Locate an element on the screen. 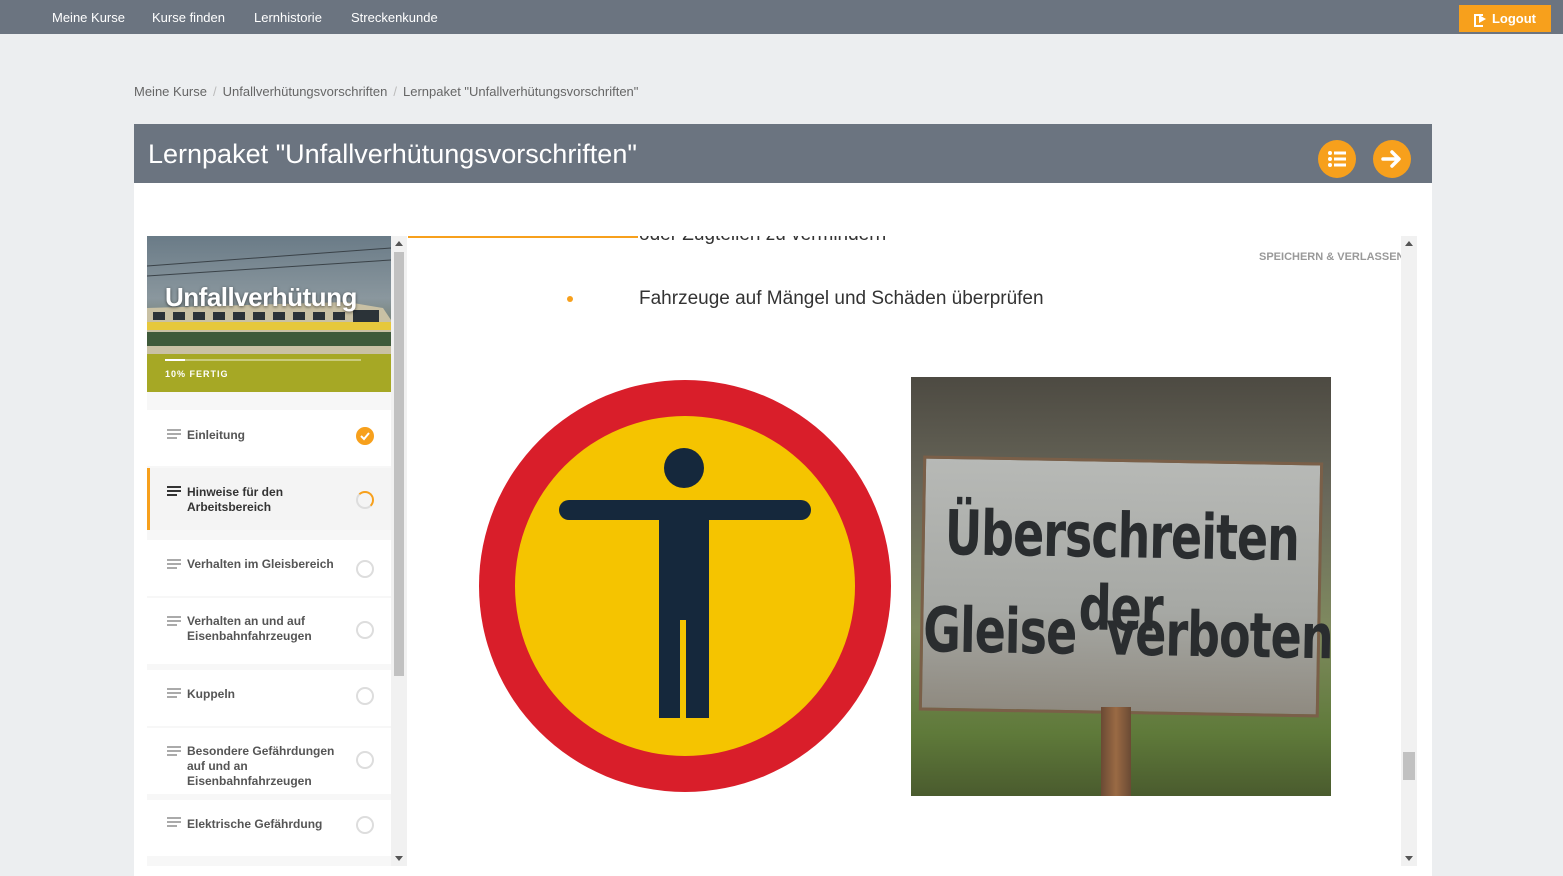 This screenshot has width=1563, height=876. lesson-list-button is located at coordinates (1337, 159).